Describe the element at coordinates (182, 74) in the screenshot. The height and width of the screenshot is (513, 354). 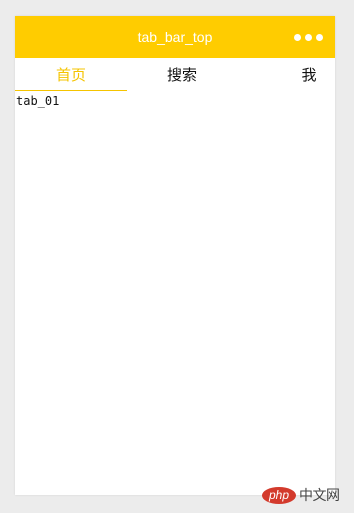
I see `tab-search: 搜索` at that location.